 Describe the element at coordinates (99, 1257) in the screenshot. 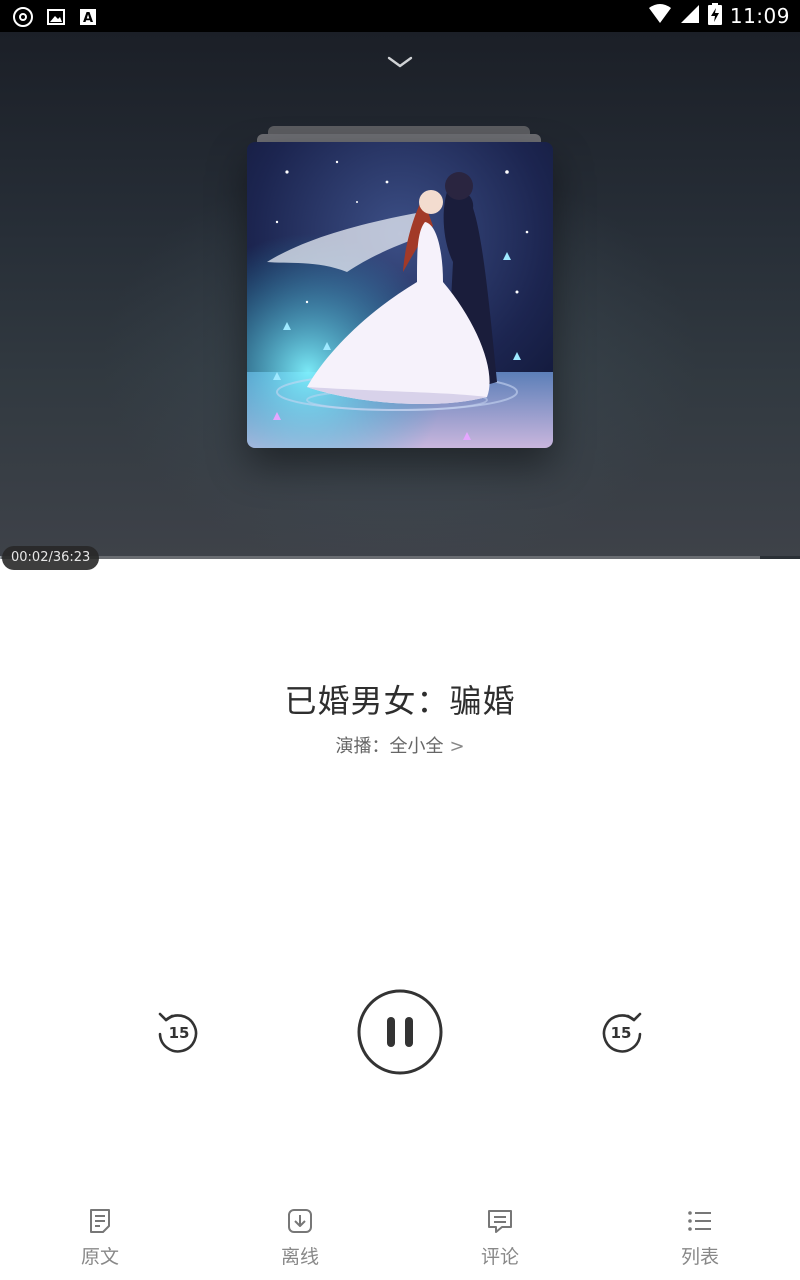

I see `nav-label: 原文` at that location.